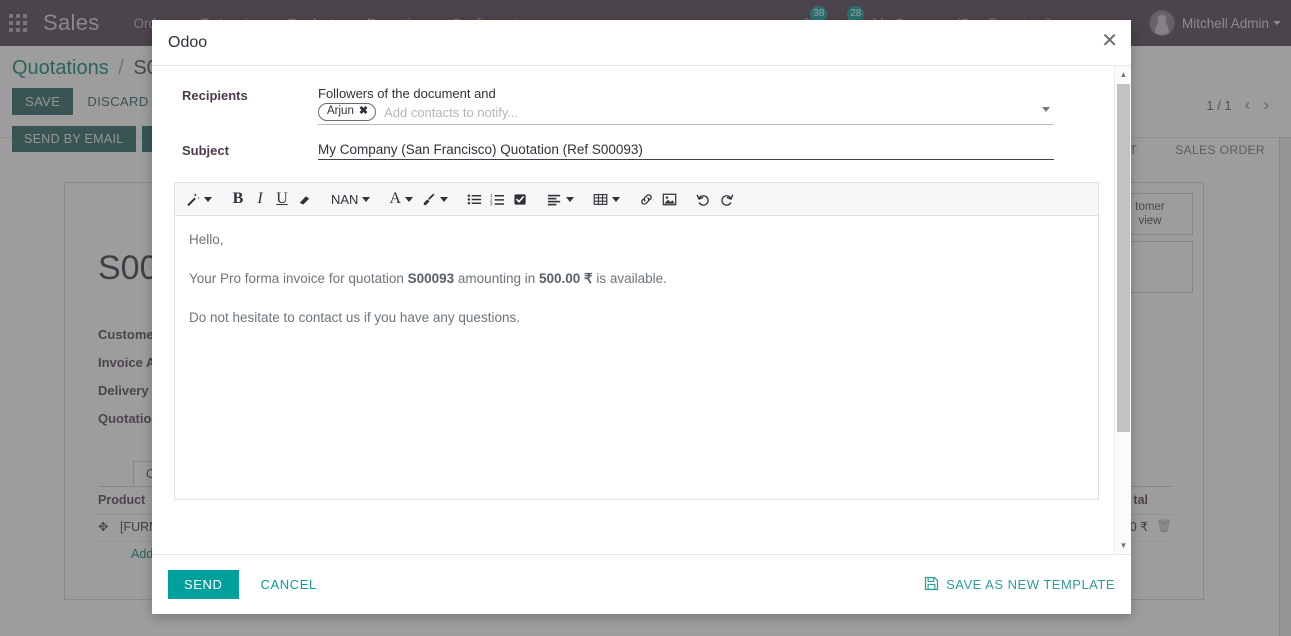  I want to click on body-greeting: Hello,, so click(206, 239).